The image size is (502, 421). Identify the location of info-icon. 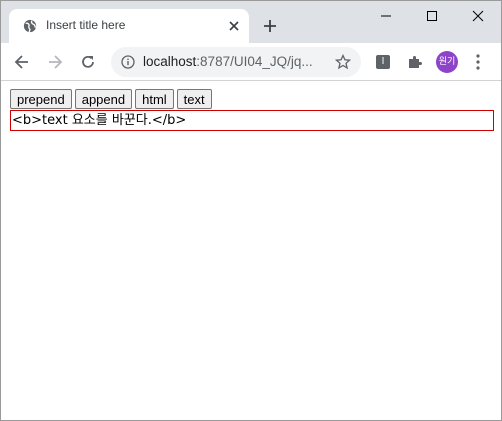
(128, 62).